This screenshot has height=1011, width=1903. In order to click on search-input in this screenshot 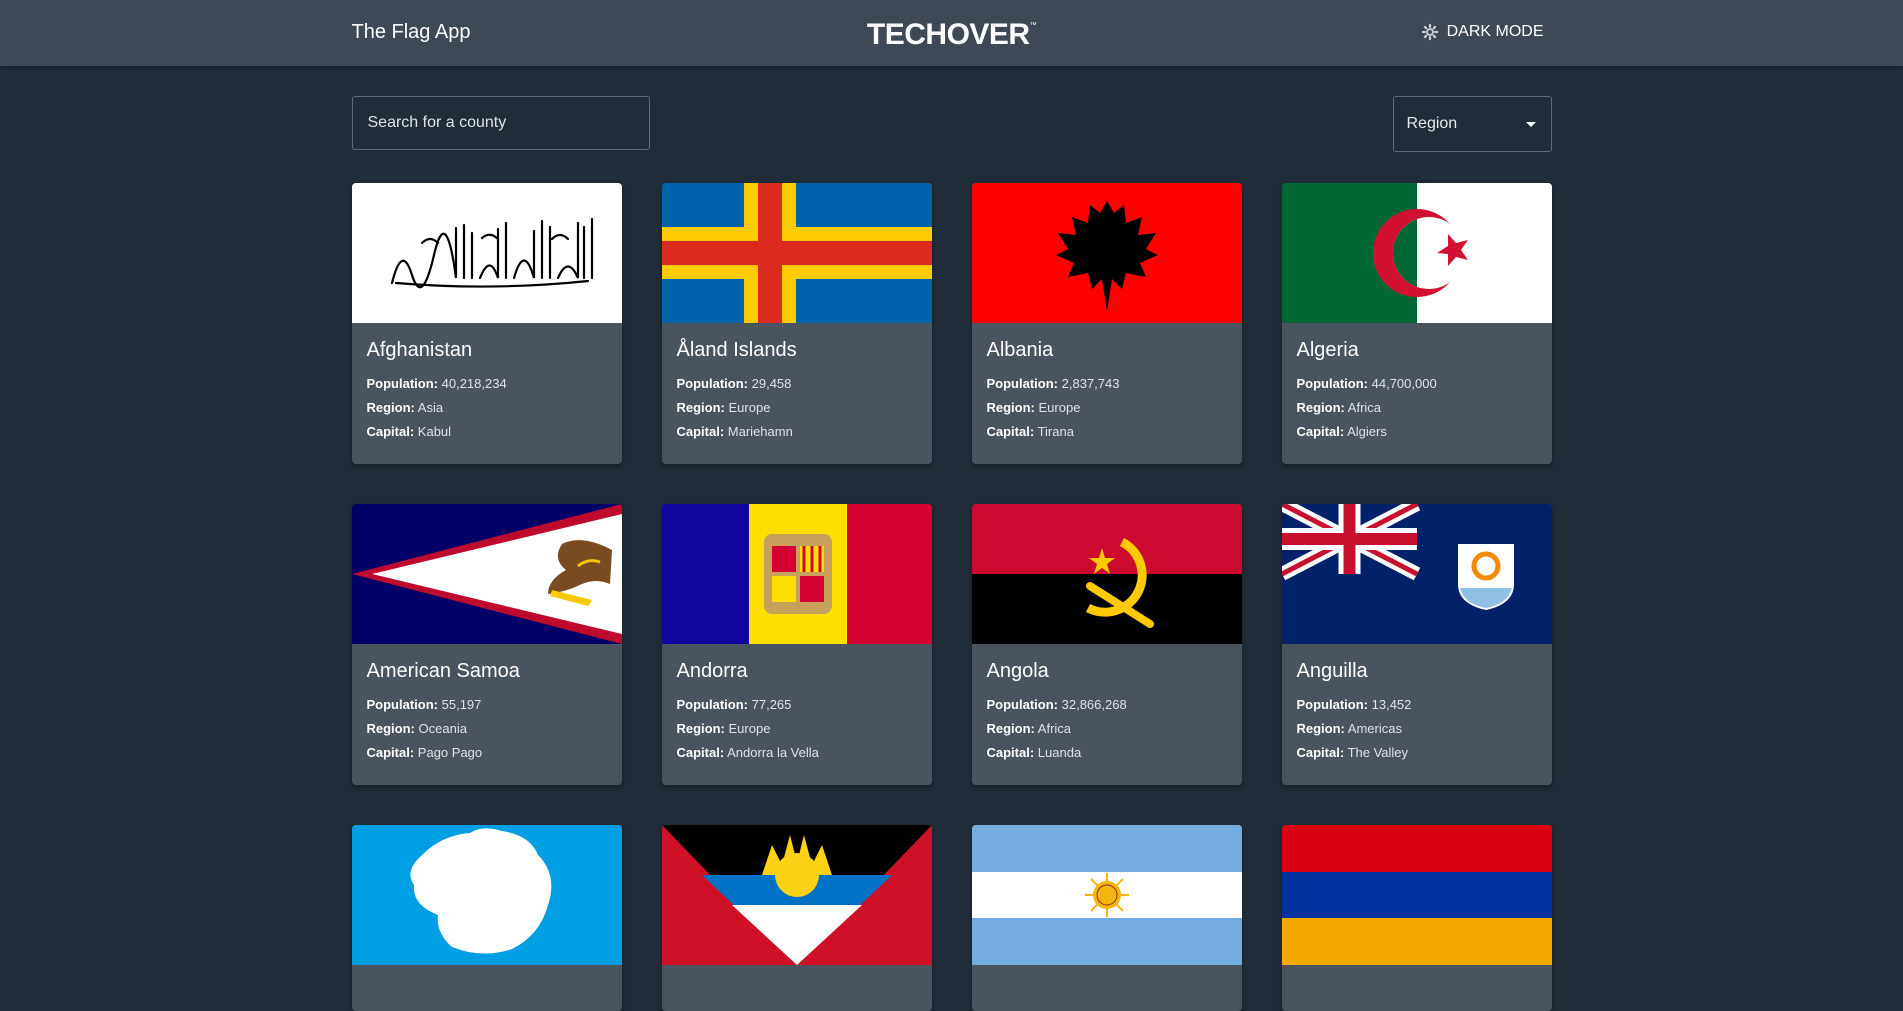, I will do `click(497, 123)`.